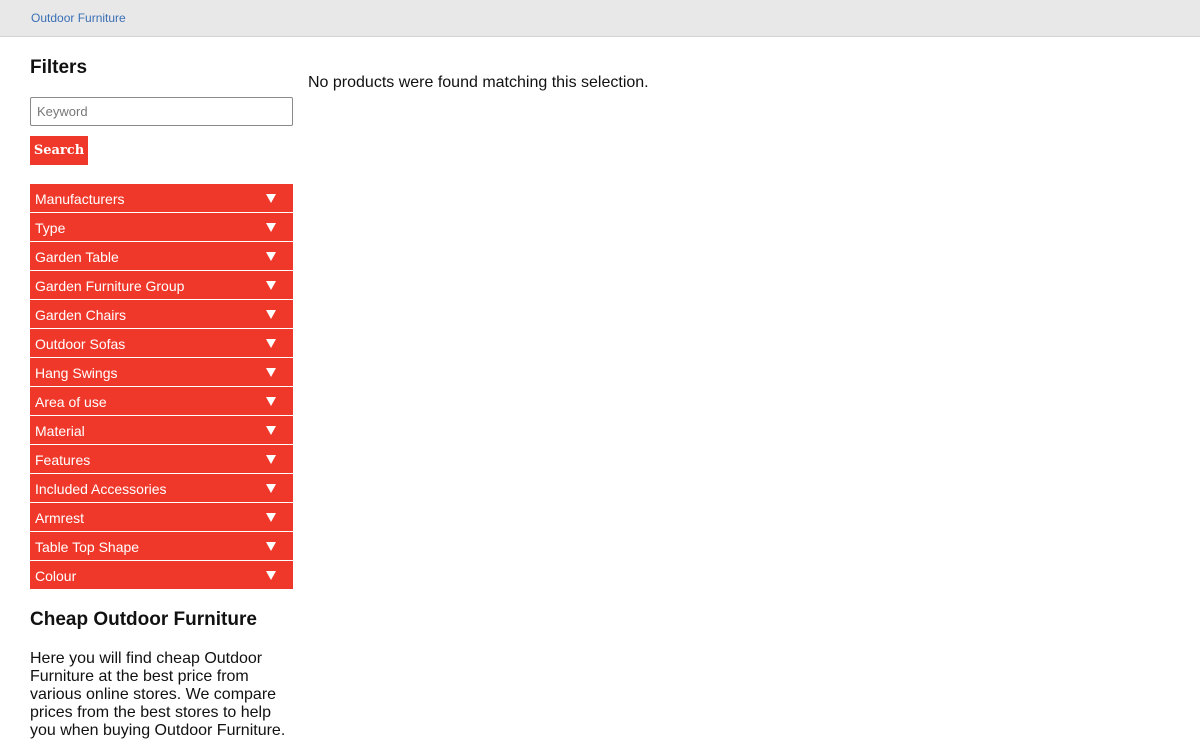 The image size is (1200, 740). I want to click on top-bar: Outdoor Furniture, so click(600, 18).